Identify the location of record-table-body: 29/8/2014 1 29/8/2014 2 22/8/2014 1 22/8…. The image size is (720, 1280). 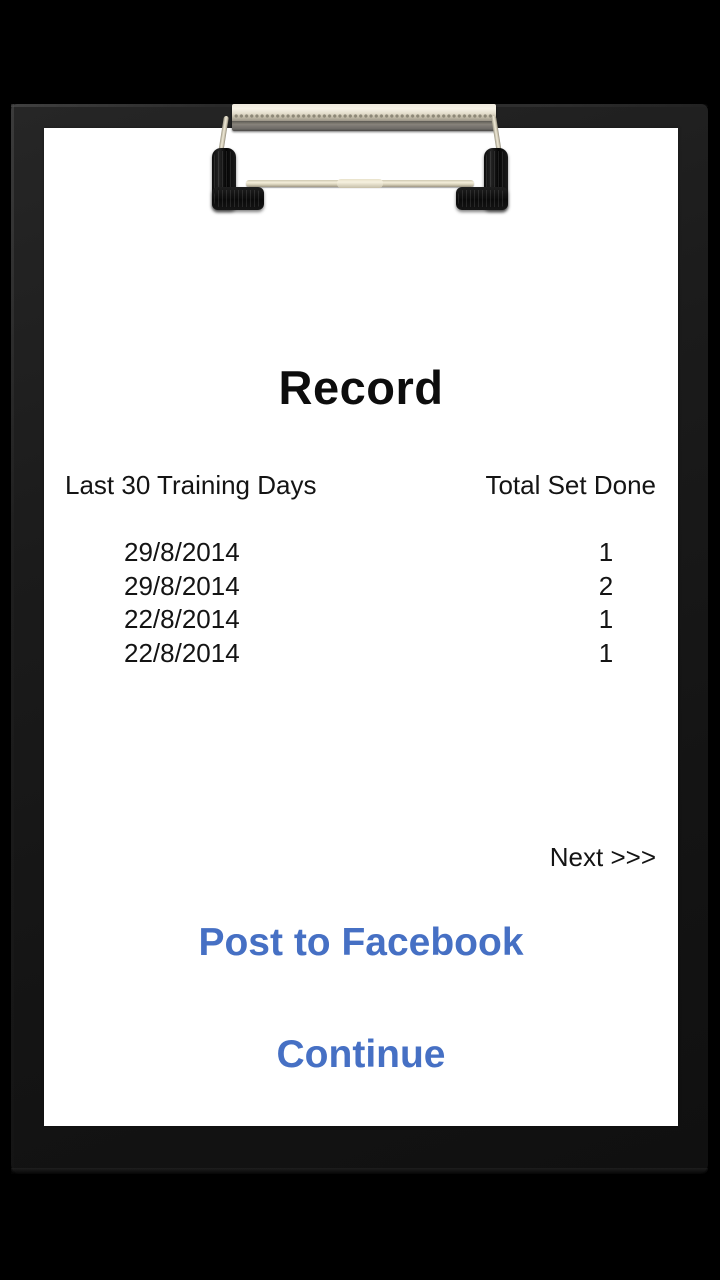
(361, 604).